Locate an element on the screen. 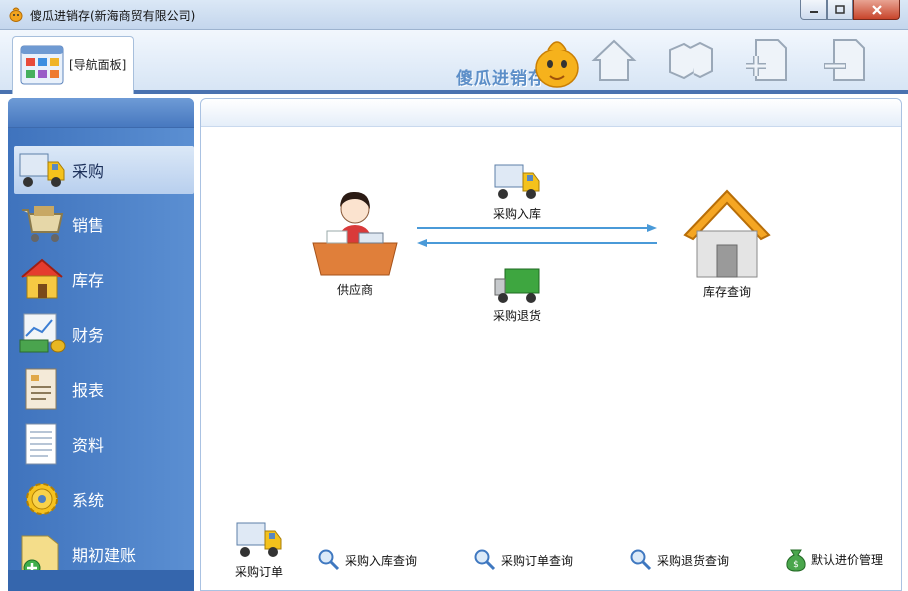 This screenshot has width=908, height=591. main-panel-header is located at coordinates (551, 113).